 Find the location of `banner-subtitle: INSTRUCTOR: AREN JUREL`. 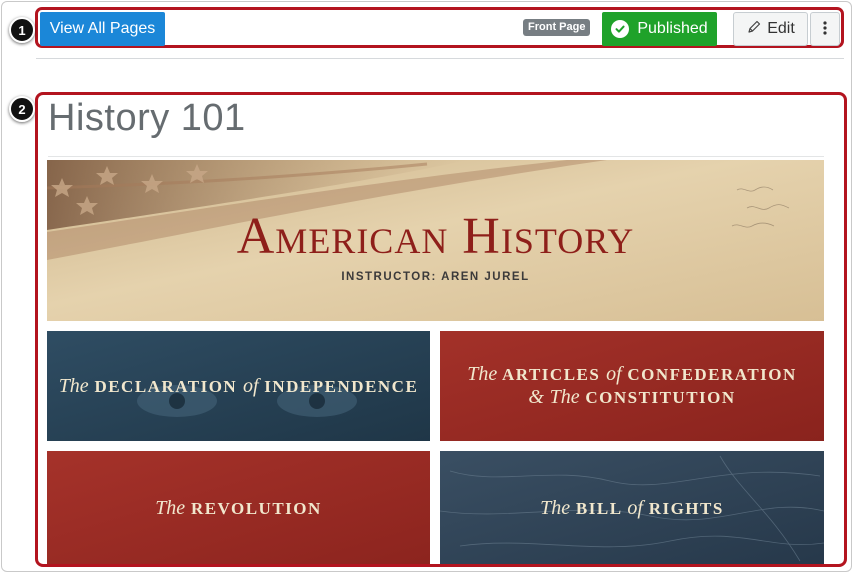

banner-subtitle: INSTRUCTOR: AREN JUREL is located at coordinates (435, 276).